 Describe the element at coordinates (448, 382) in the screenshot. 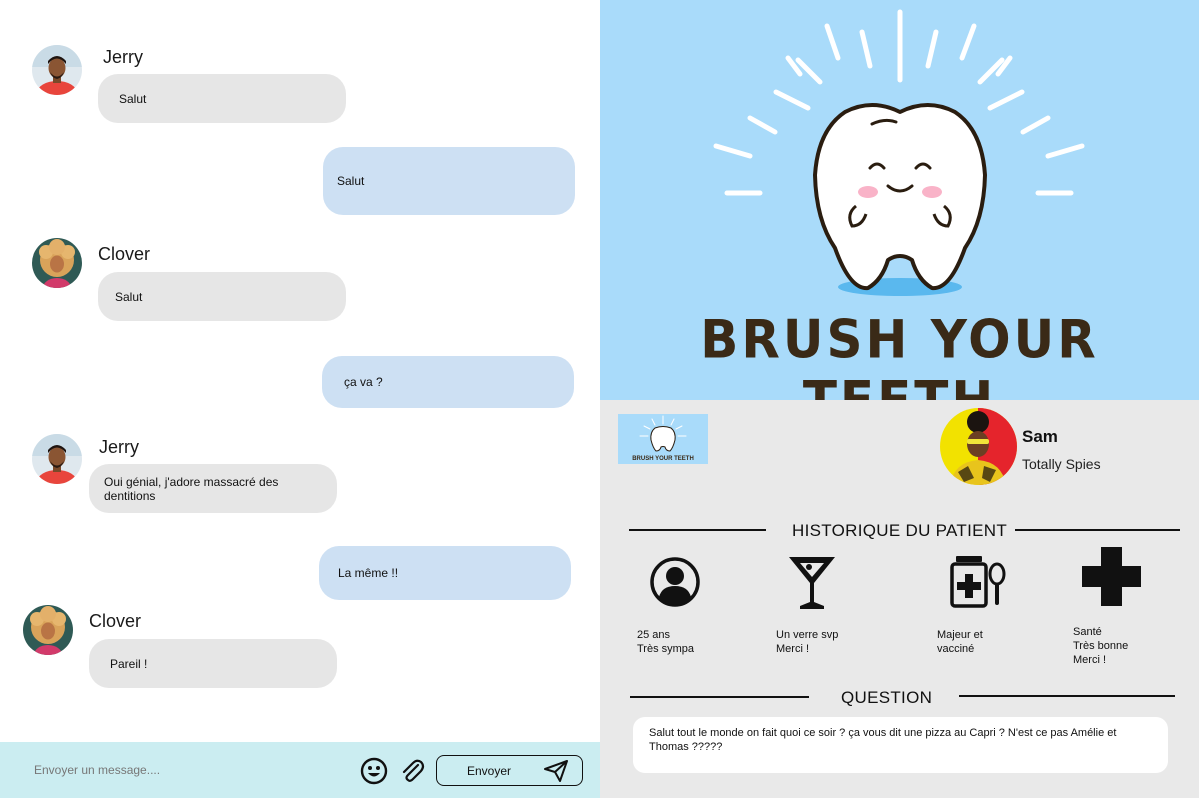

I see `outgoing-message-bubble: ça va ?` at that location.